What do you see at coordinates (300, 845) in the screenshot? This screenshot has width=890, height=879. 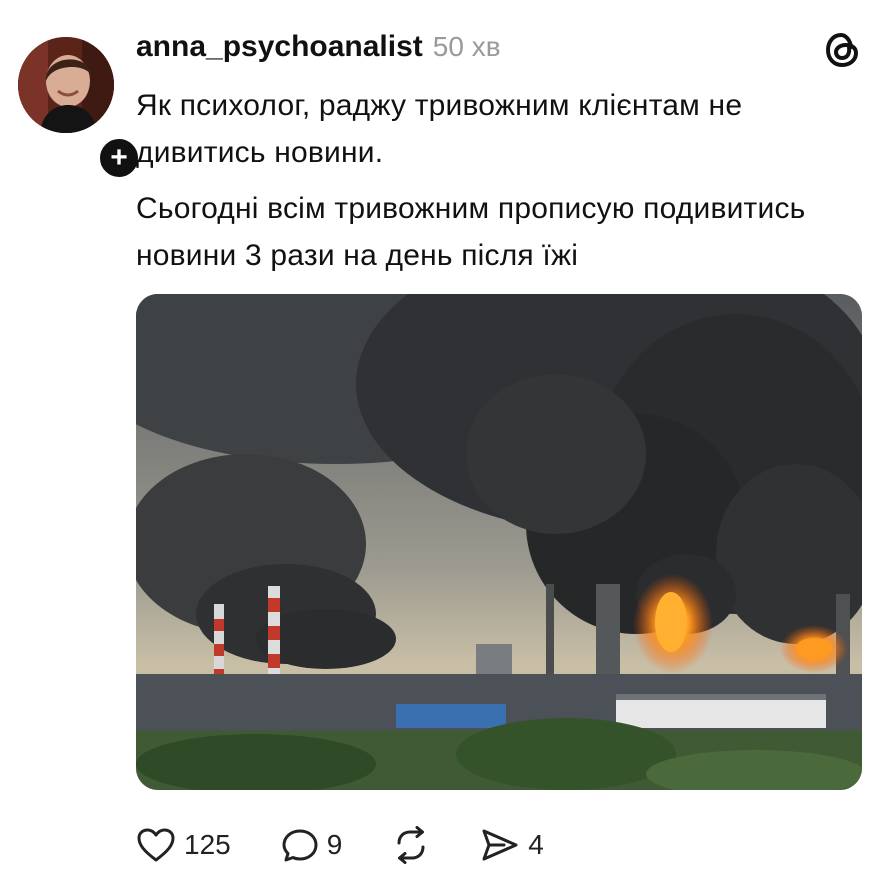 I see `speech-bubble-icon` at bounding box center [300, 845].